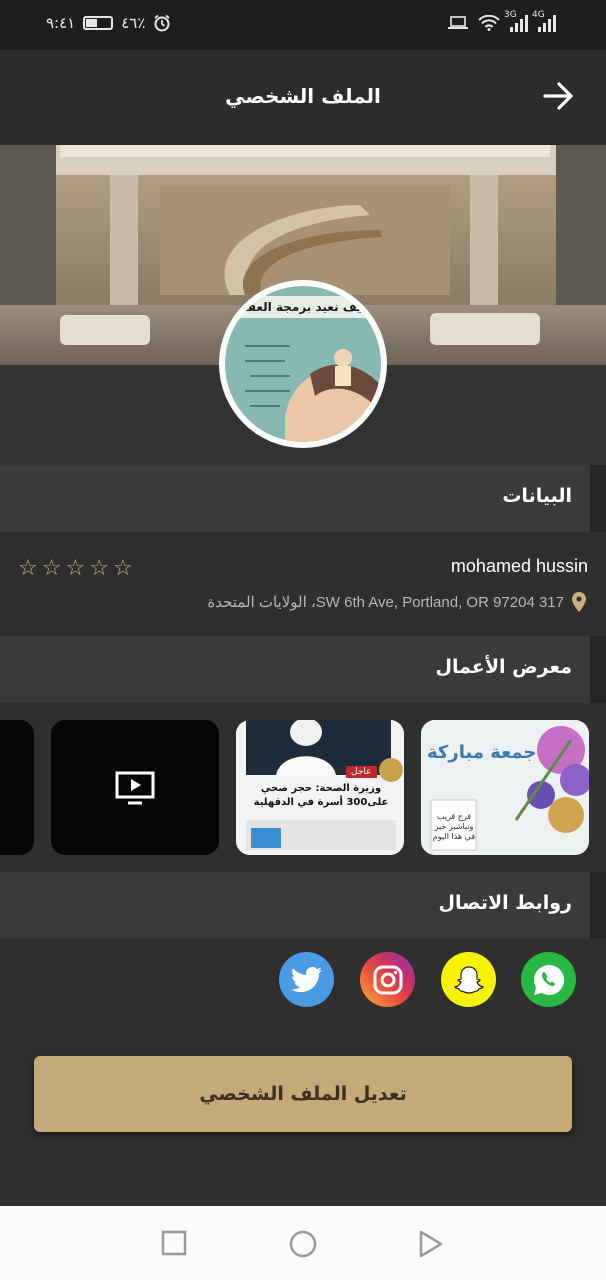 The height and width of the screenshot is (1280, 606). I want to click on alarm-icon, so click(162, 23).